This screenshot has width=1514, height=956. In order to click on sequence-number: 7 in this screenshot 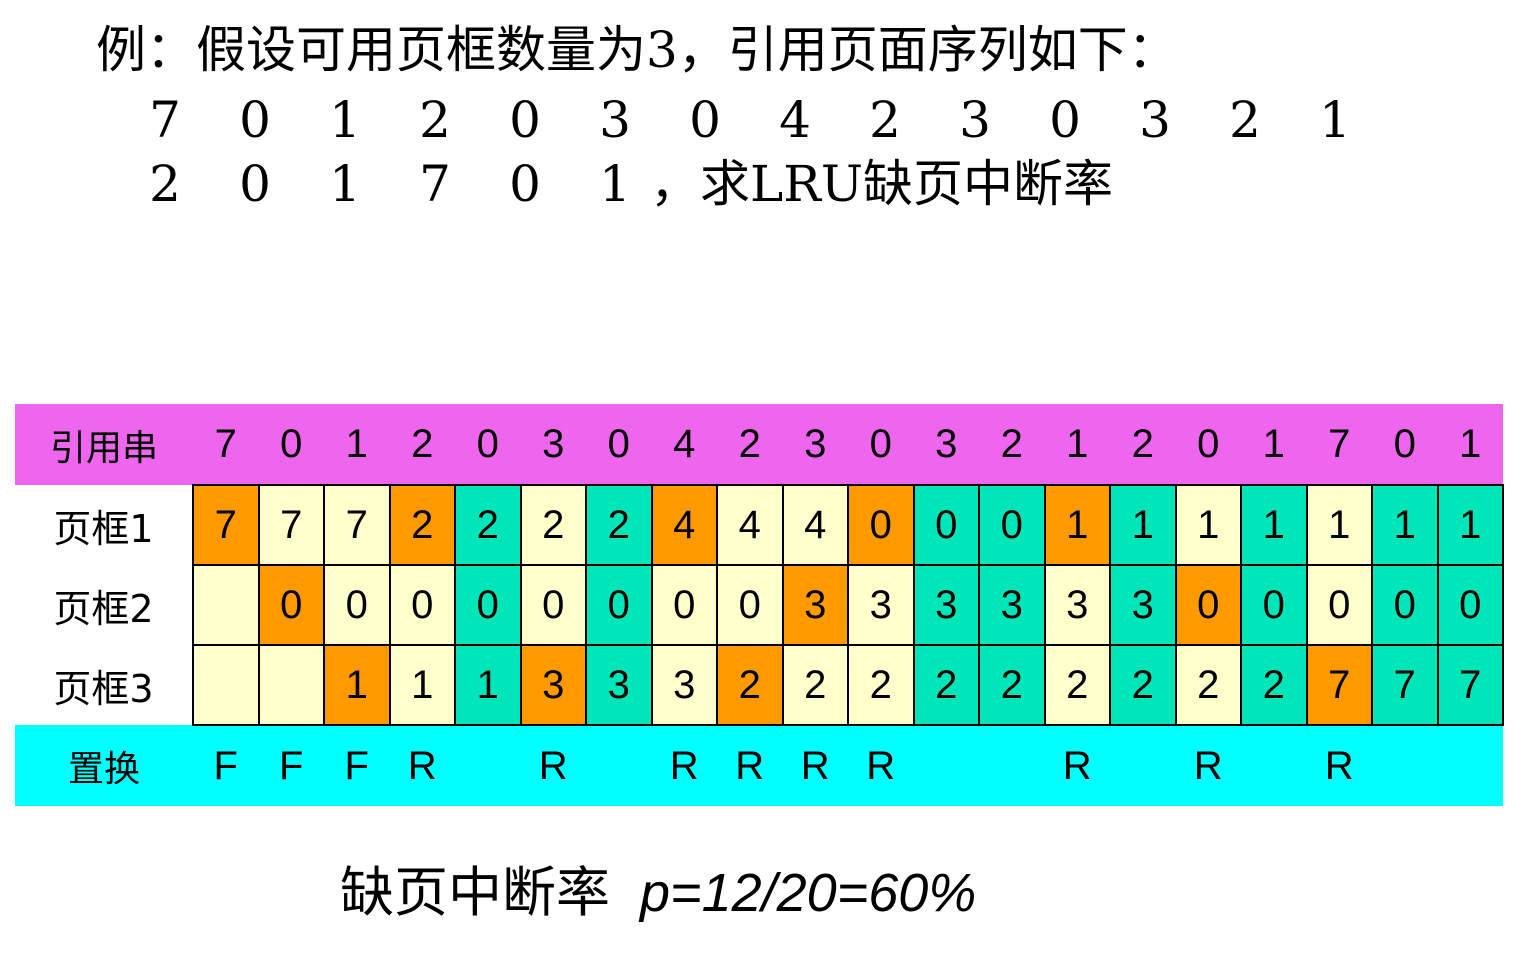, I will do `click(435, 184)`.